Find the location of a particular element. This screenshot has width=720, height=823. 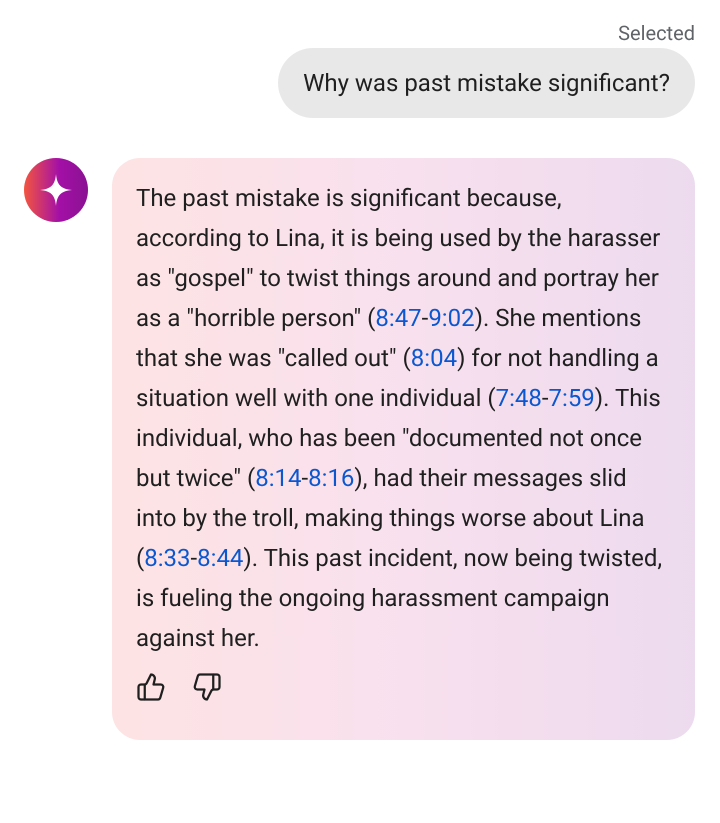

timestamp-link: 9:02 is located at coordinates (451, 318).